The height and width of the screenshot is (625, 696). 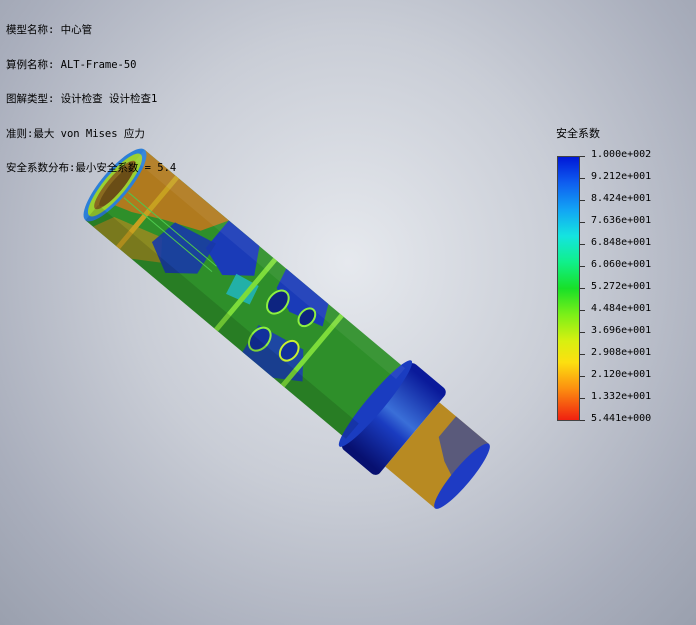 What do you see at coordinates (49, 30) in the screenshot?
I see `model-name-label: 模型名称: 中心管` at bounding box center [49, 30].